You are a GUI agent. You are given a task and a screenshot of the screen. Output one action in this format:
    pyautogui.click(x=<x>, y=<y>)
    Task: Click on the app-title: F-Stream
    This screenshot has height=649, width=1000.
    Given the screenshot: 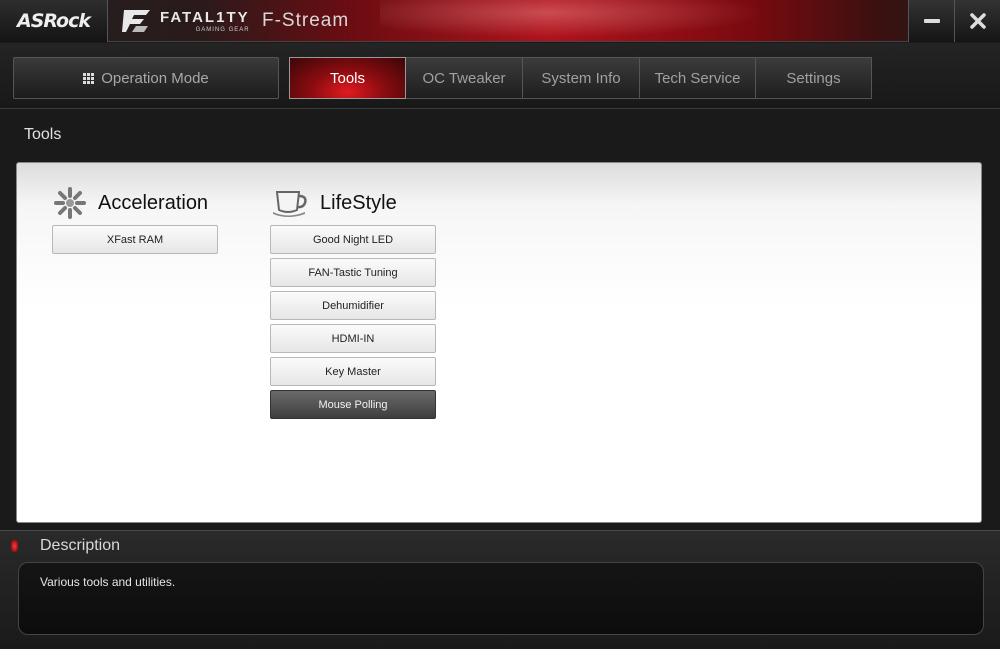 What is the action you would take?
    pyautogui.click(x=306, y=20)
    